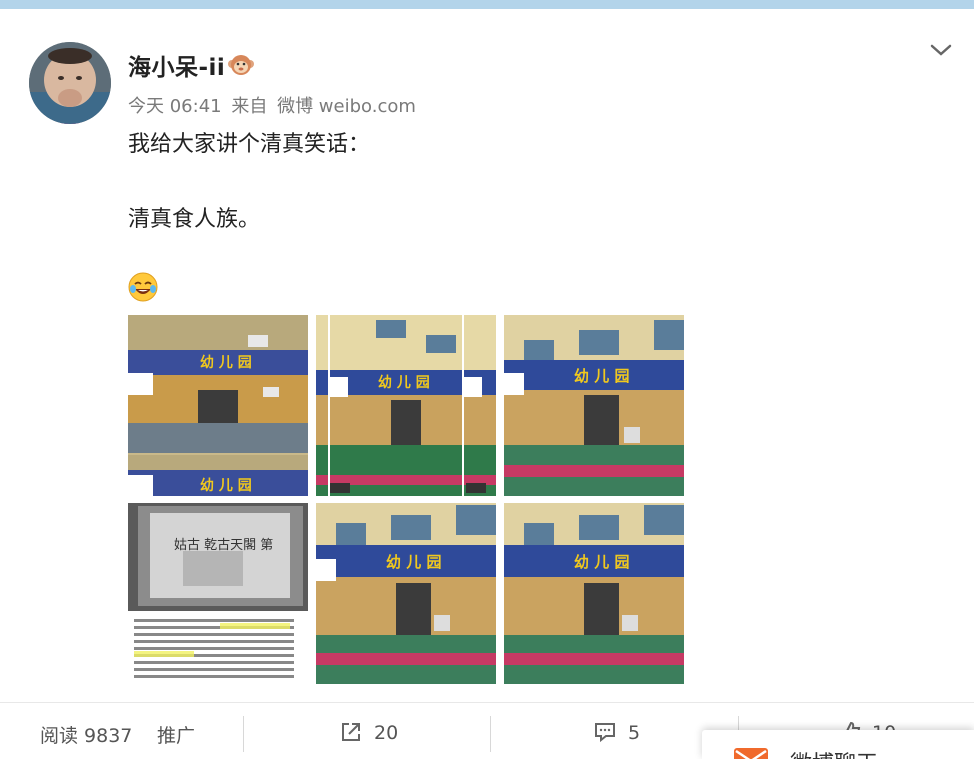 This screenshot has width=974, height=759. Describe the element at coordinates (386, 733) in the screenshot. I see `share-count: 20` at that location.